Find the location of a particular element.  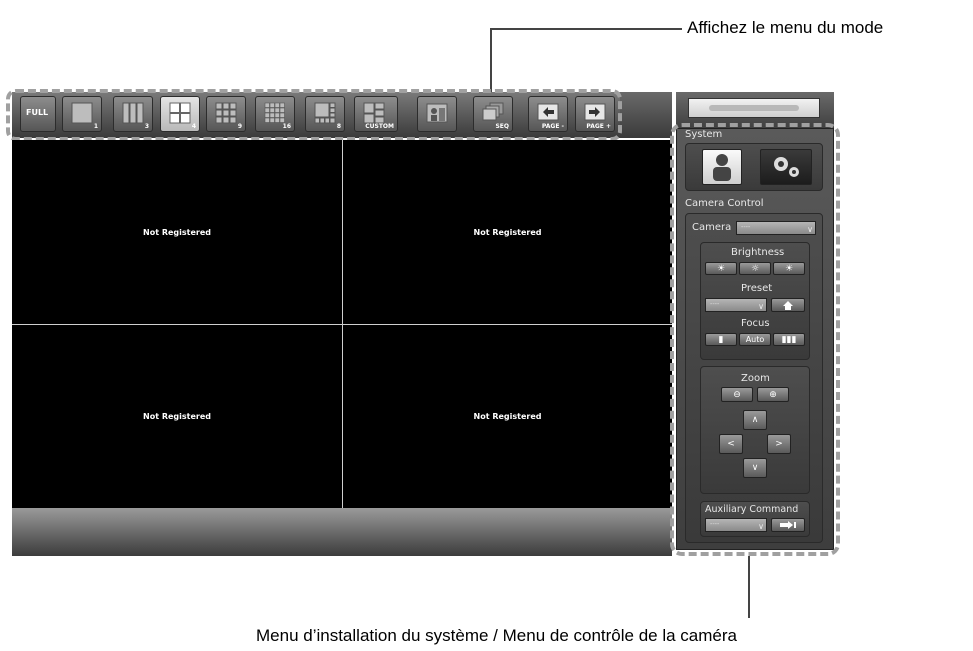

leader-line-top-vertical is located at coordinates (491, 60).